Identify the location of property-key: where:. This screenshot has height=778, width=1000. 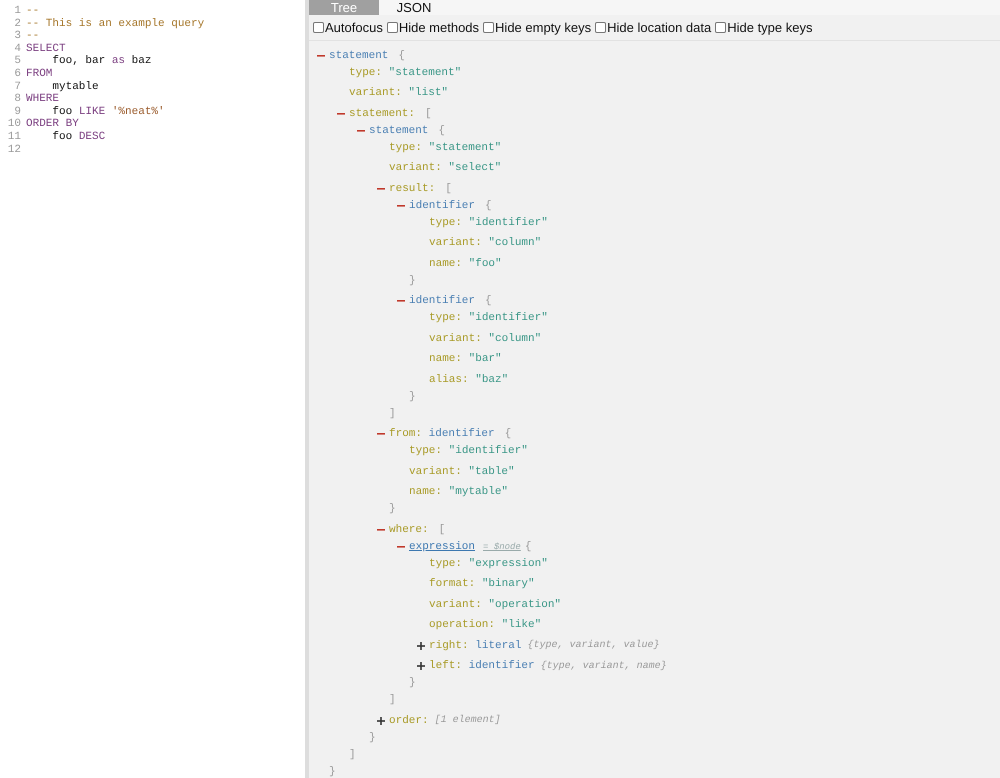
(409, 530).